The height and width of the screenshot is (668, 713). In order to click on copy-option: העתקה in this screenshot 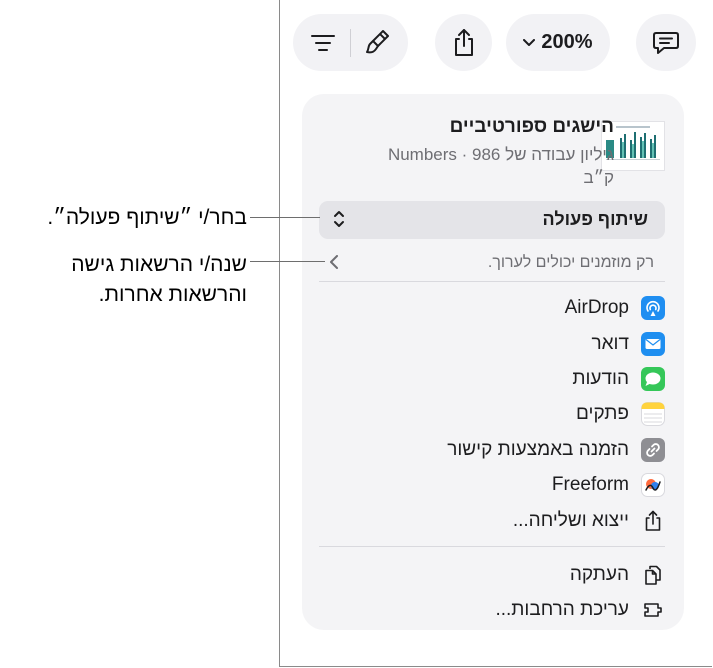, I will do `click(617, 575)`.